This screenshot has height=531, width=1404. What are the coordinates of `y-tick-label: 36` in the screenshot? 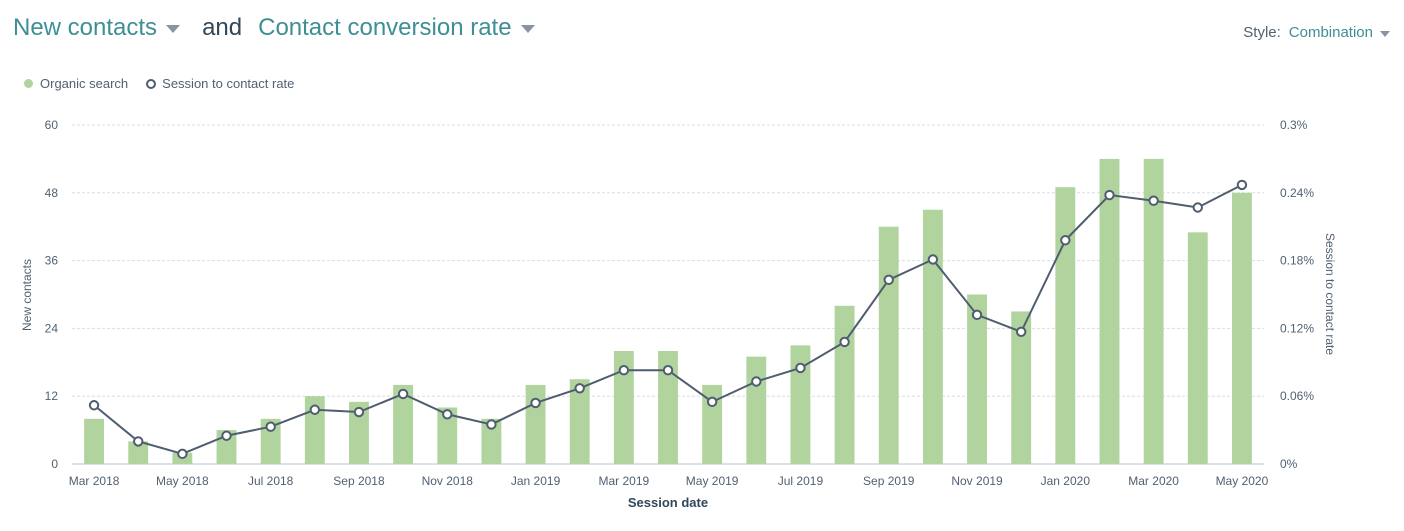 It's located at (52, 261).